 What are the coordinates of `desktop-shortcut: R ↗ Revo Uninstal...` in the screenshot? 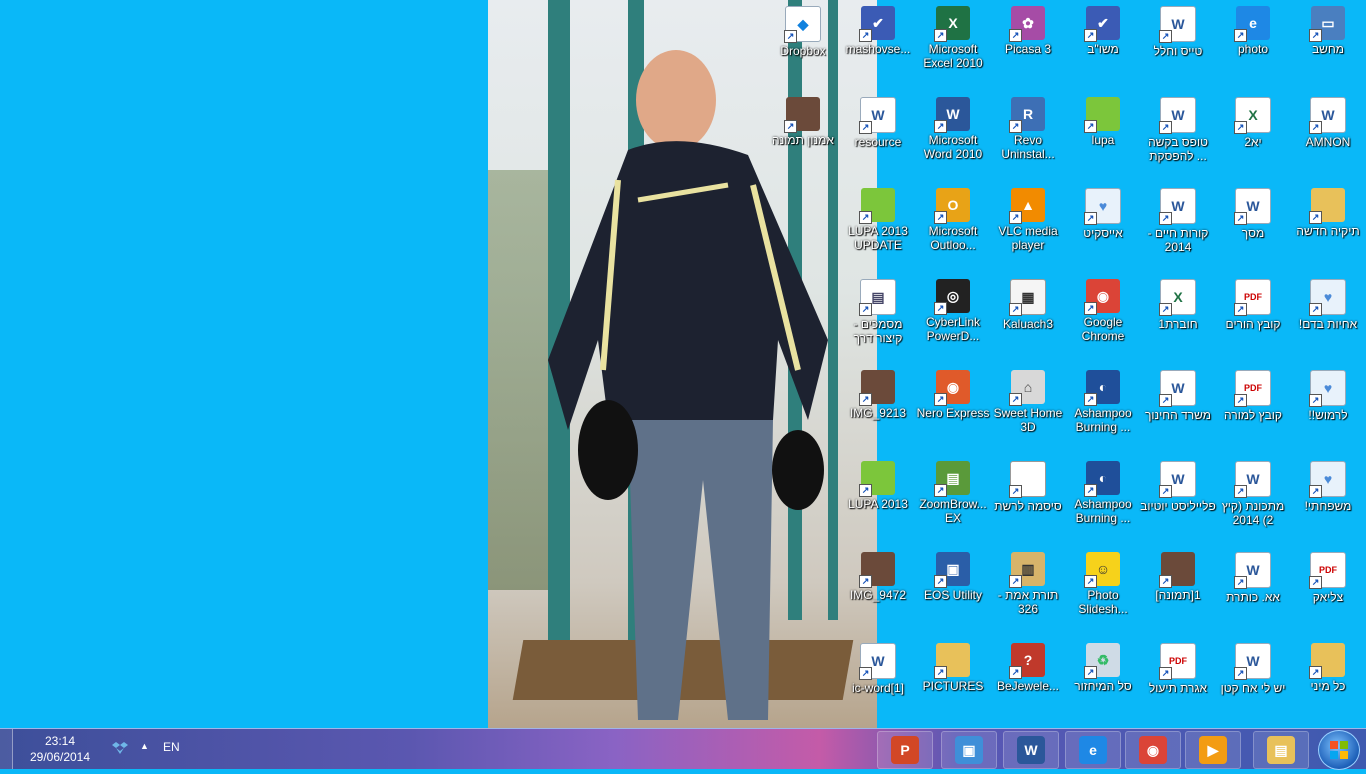 It's located at (1028, 127).